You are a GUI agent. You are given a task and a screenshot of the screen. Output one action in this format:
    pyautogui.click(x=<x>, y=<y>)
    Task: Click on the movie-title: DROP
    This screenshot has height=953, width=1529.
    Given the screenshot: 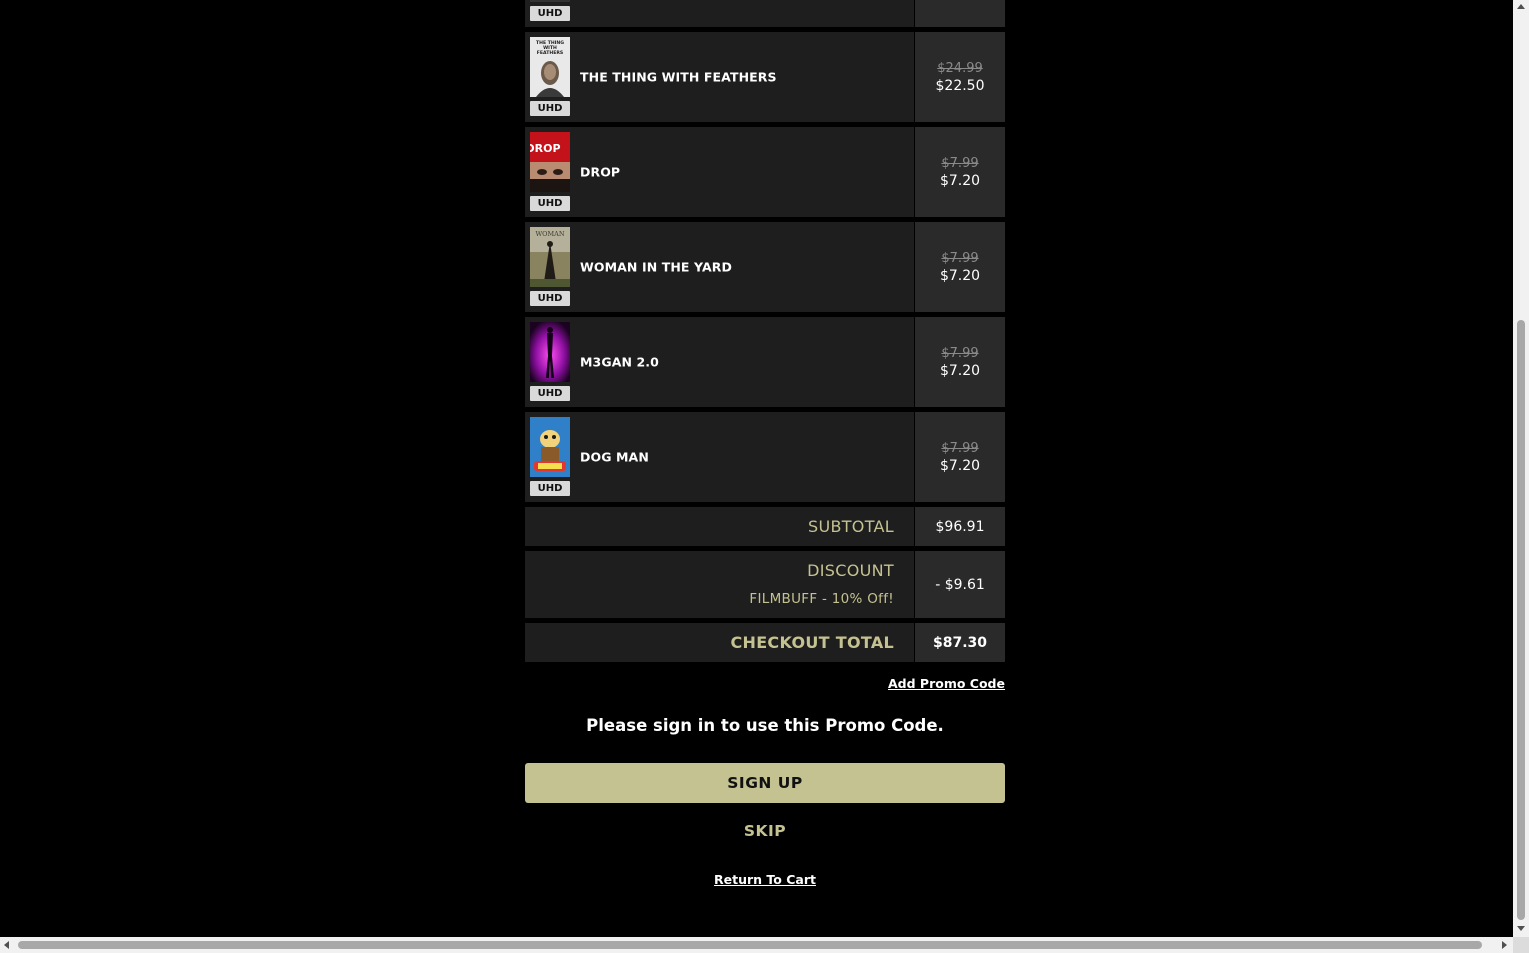 What is the action you would take?
    pyautogui.click(x=600, y=172)
    